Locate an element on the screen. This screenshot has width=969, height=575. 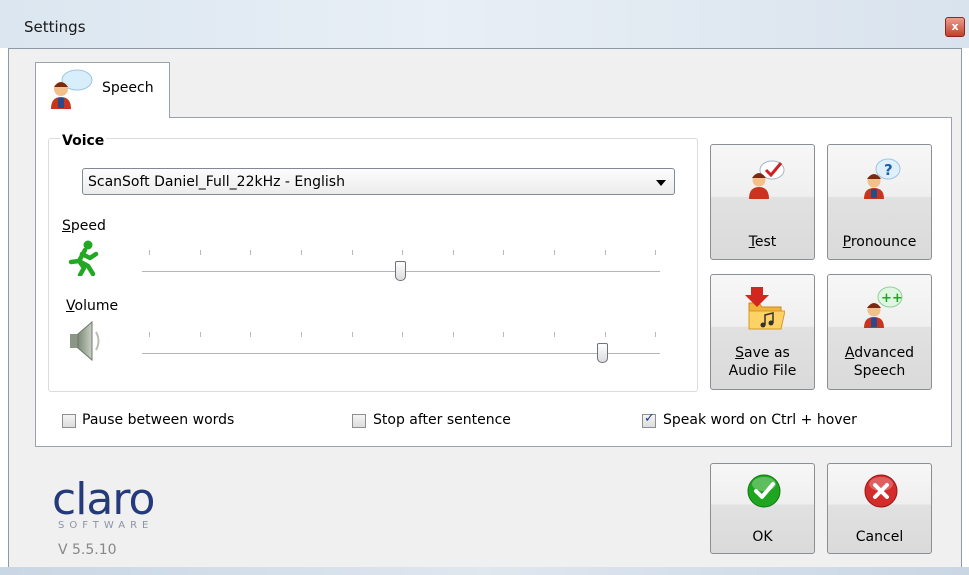
save-folder-icon is located at coordinates (765, 308).